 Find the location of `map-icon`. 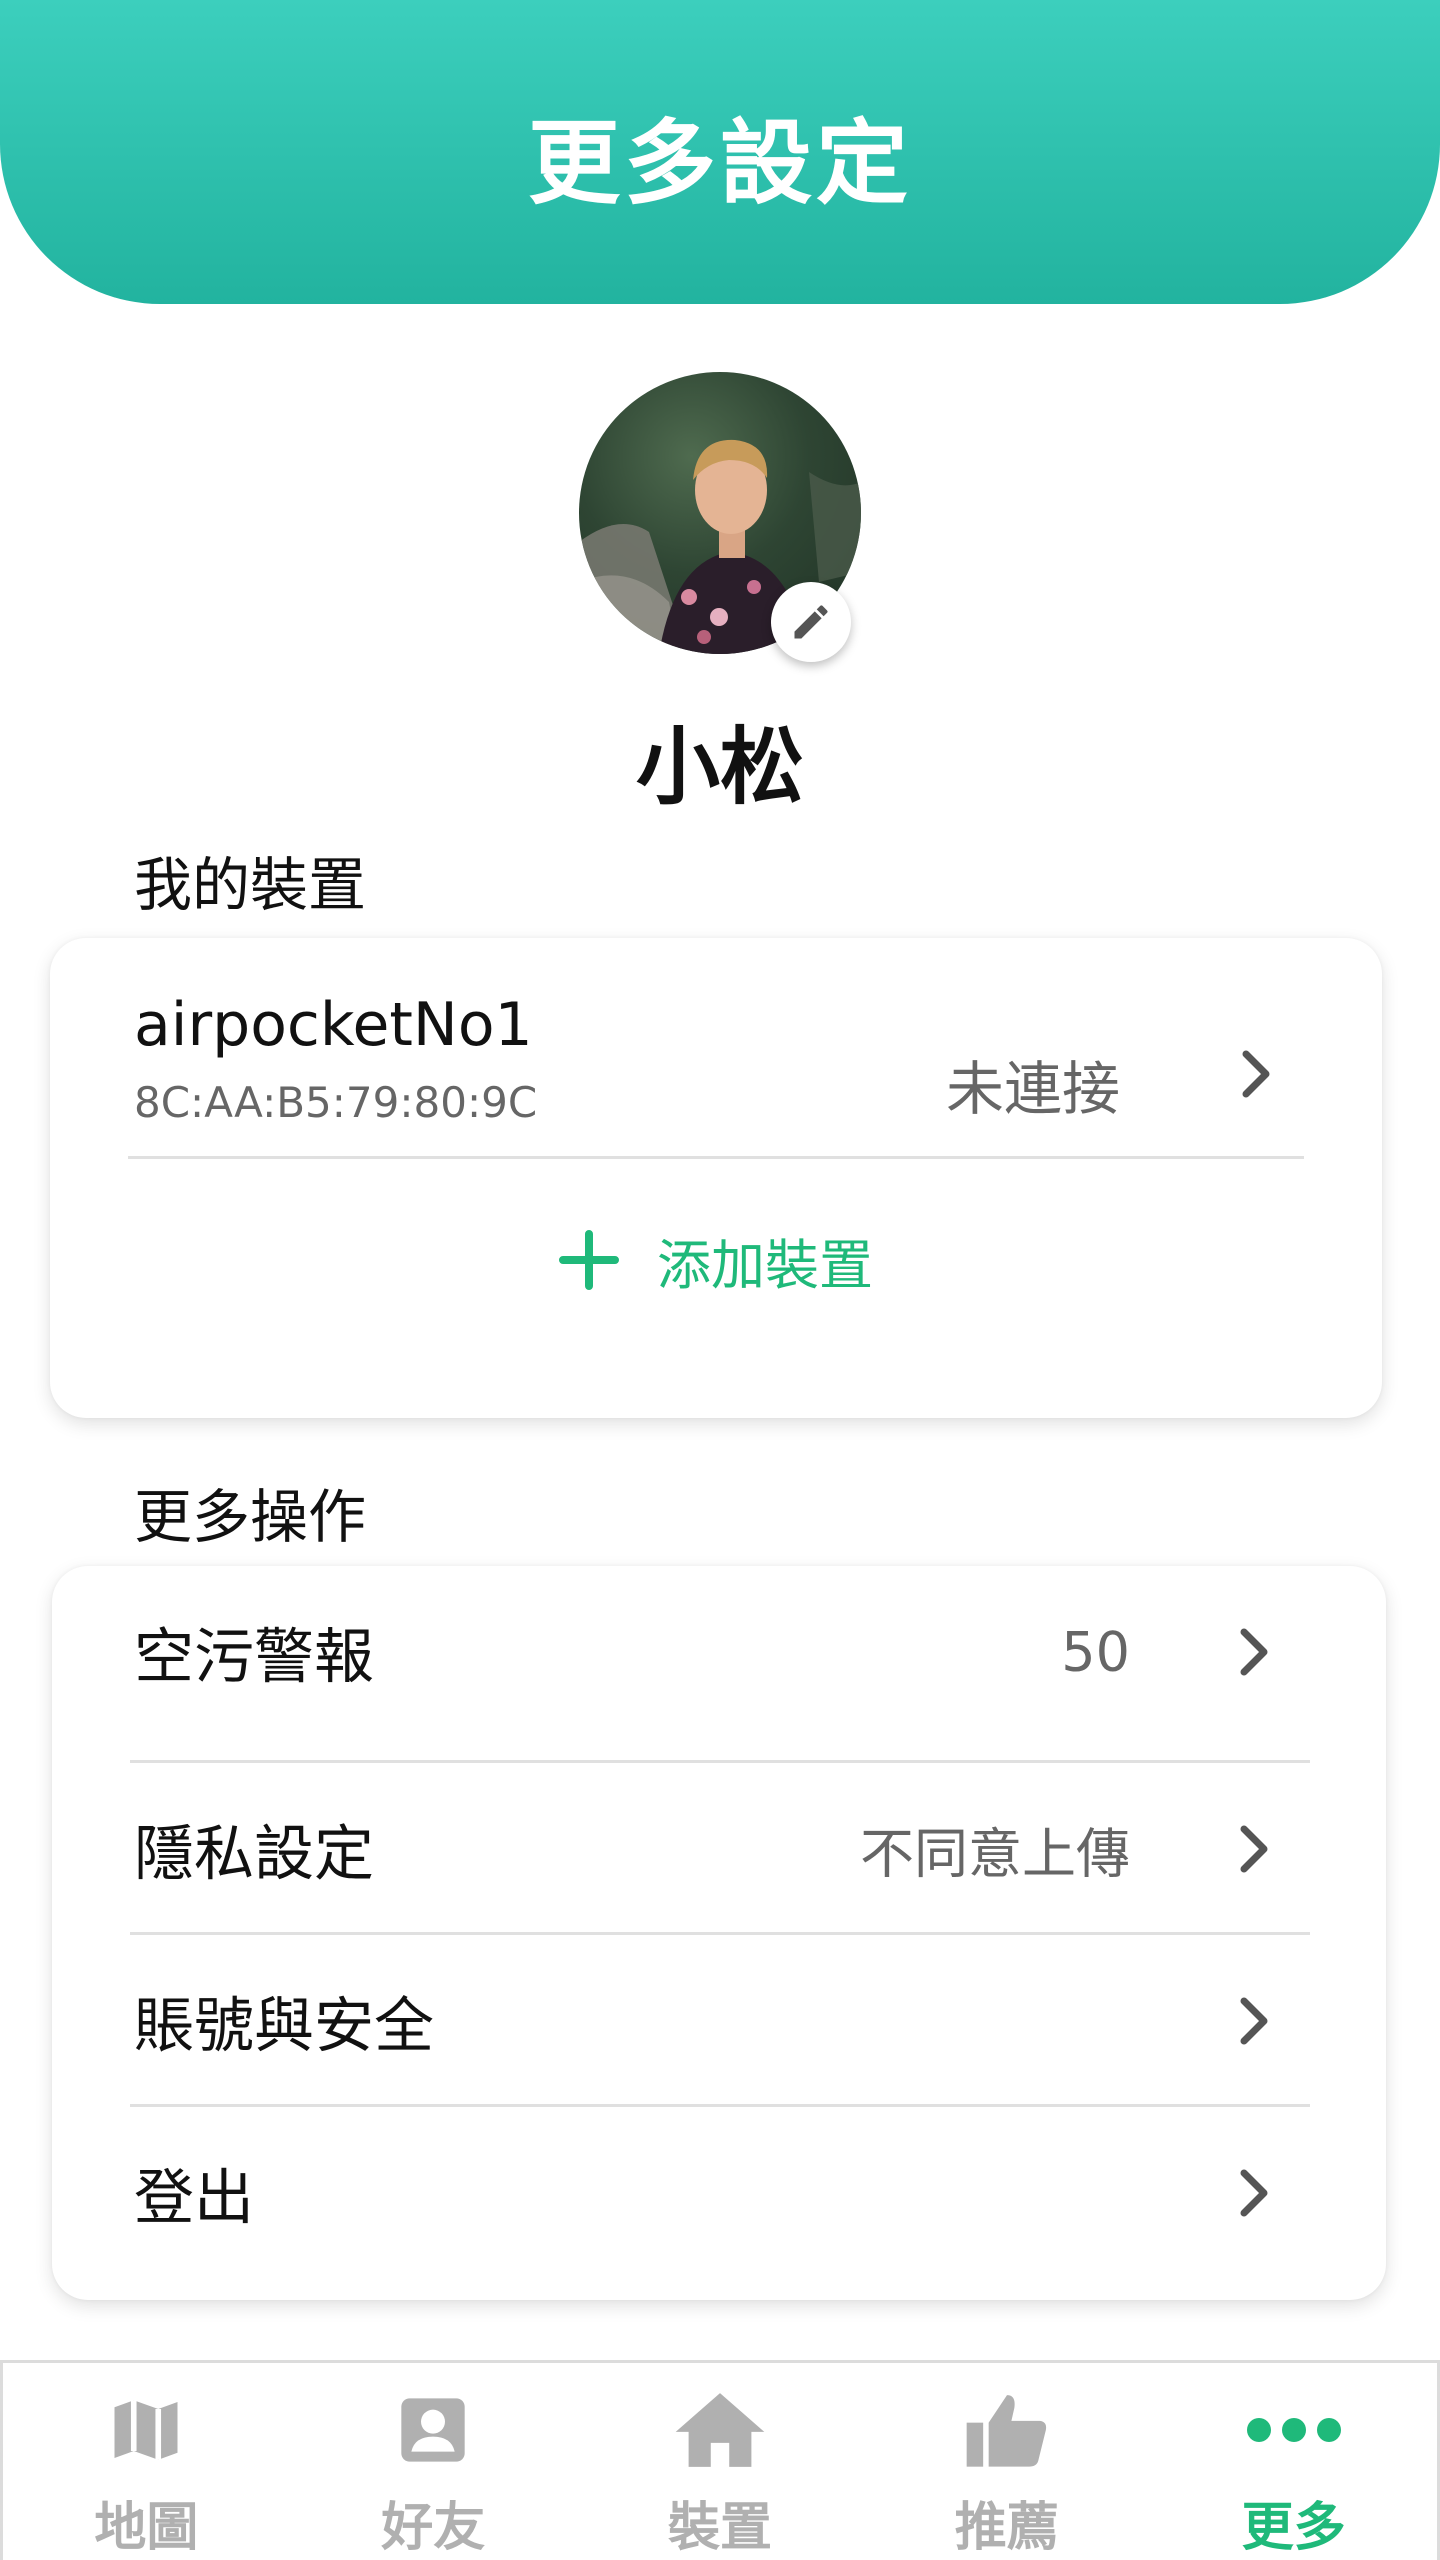

map-icon is located at coordinates (146, 2430).